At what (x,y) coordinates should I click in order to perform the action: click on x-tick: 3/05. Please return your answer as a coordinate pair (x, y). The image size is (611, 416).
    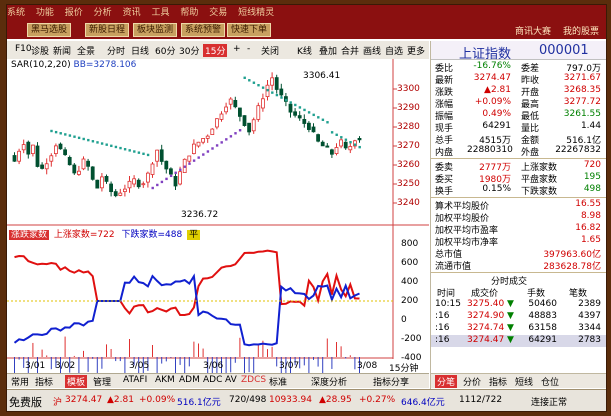
    Looking at the image, I should click on (139, 366).